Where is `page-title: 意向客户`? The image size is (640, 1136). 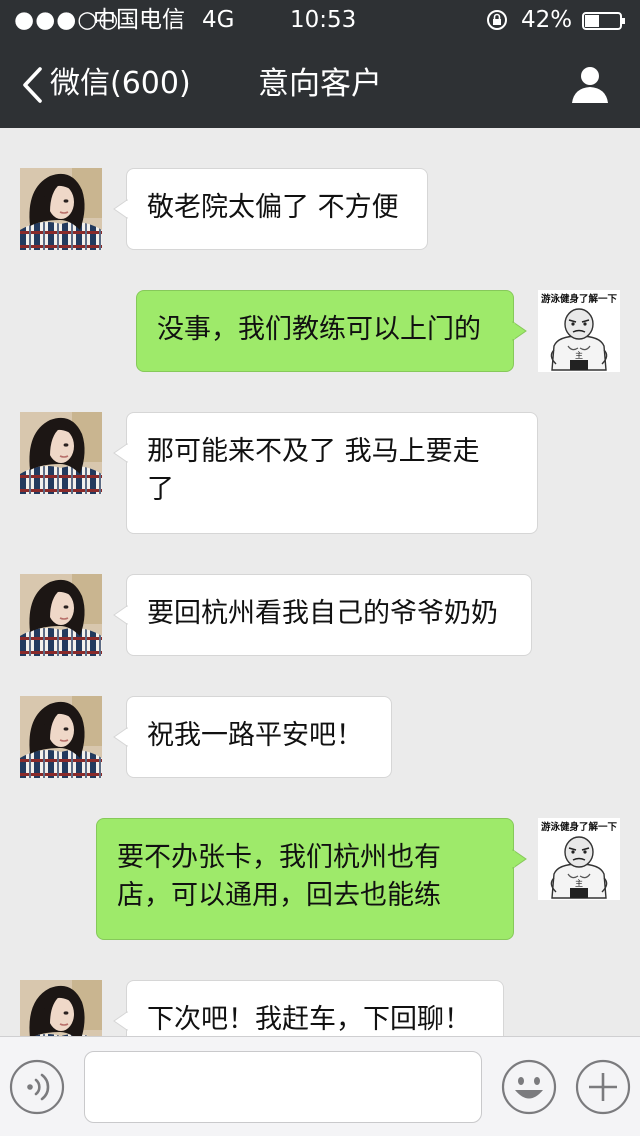 page-title: 意向客户 is located at coordinates (320, 84).